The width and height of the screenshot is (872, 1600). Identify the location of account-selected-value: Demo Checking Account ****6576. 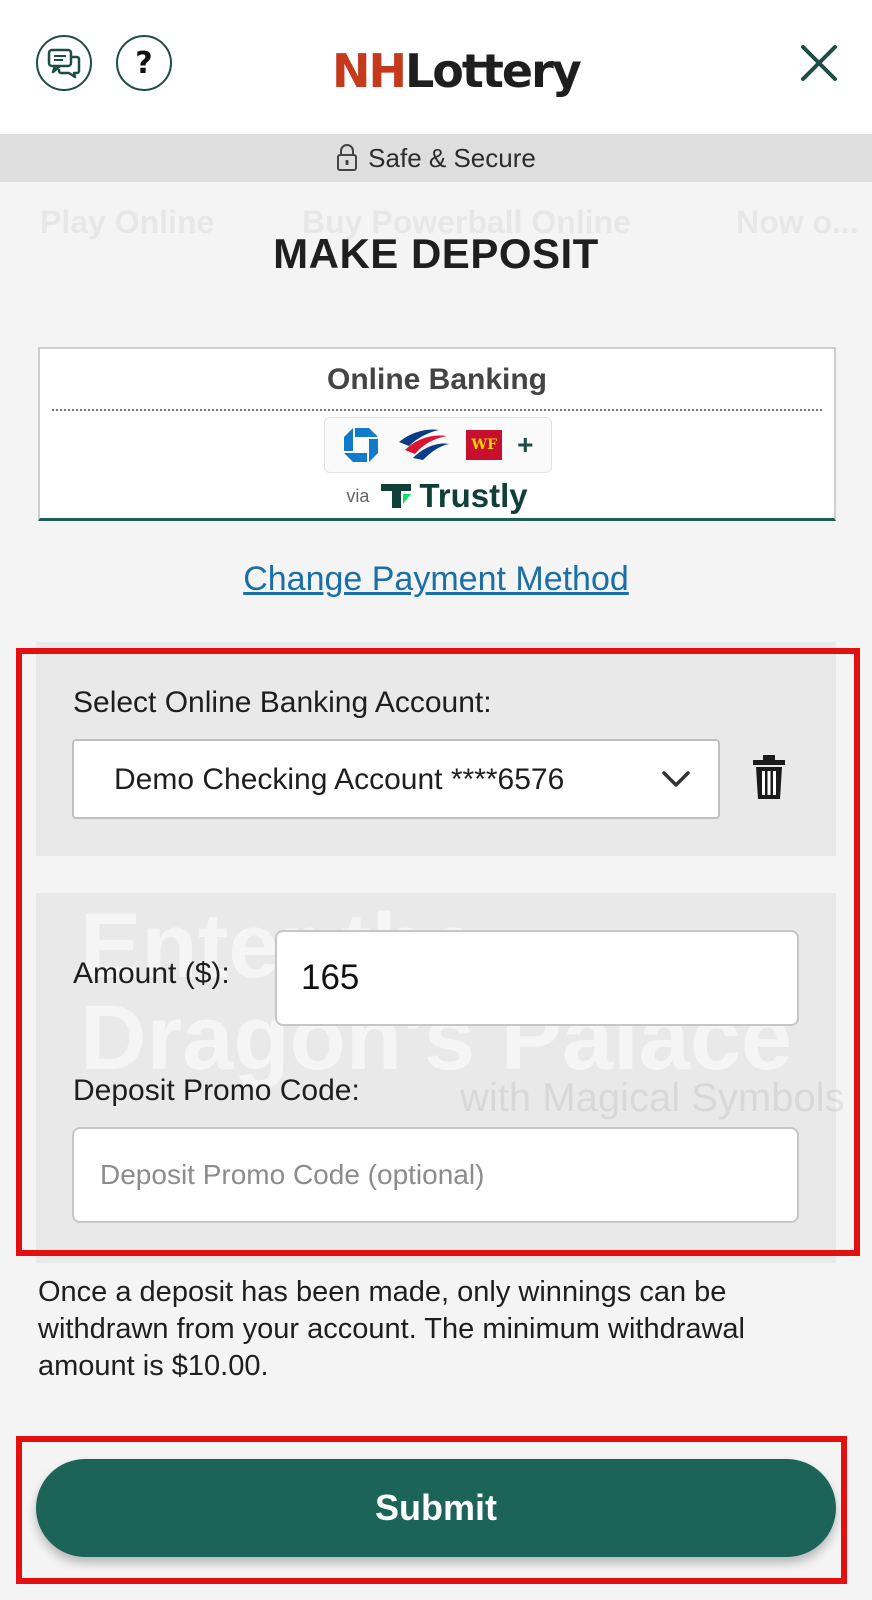
(339, 779).